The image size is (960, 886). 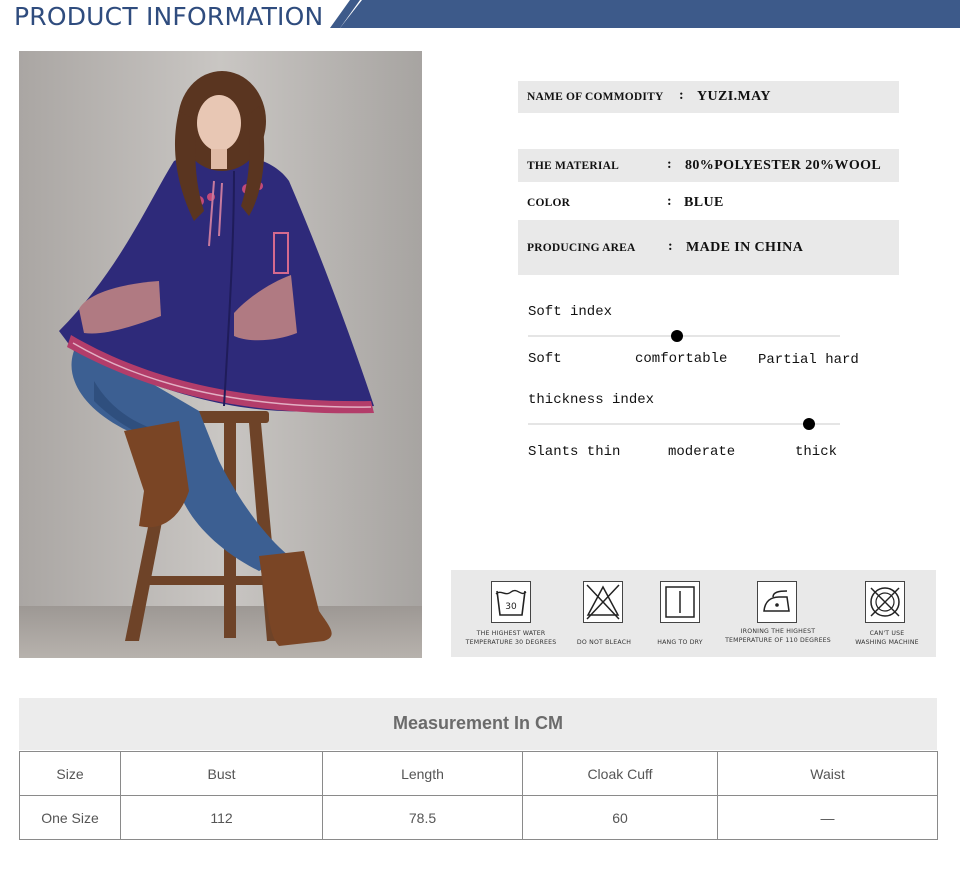 I want to click on soft-index-marker, so click(x=677, y=336).